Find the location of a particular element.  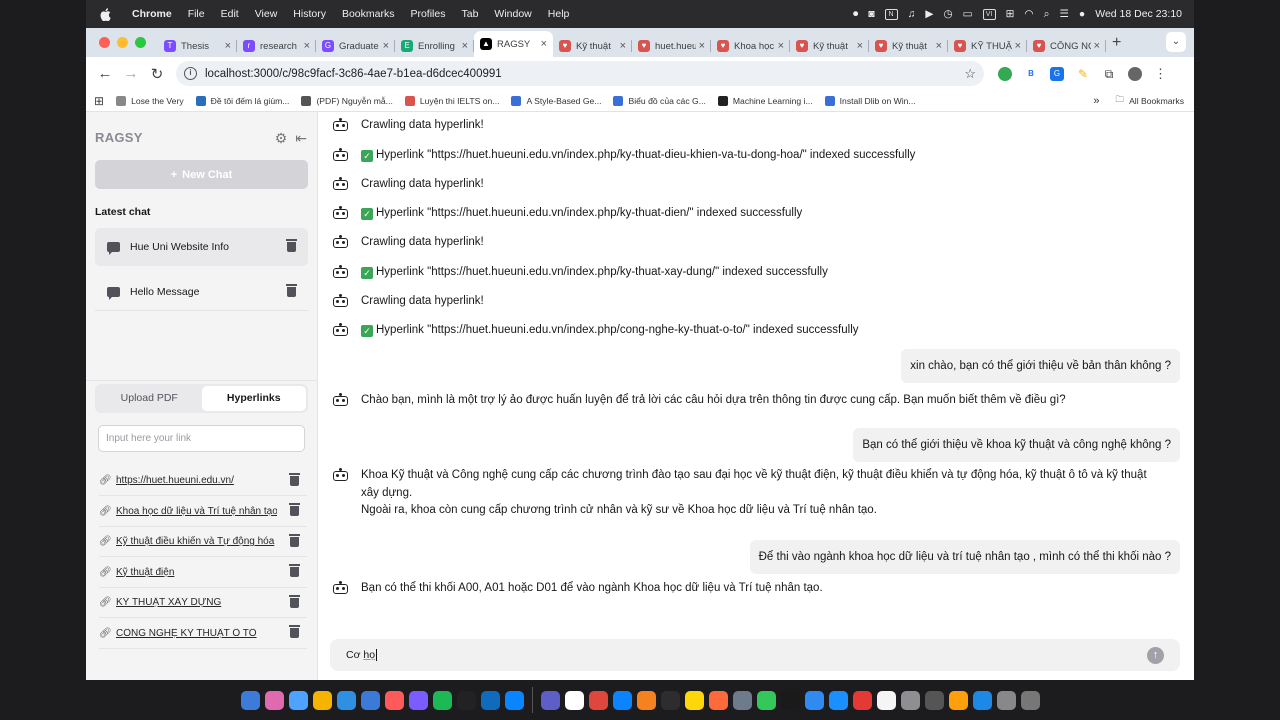

chrome-menu-icon: ⋮ is located at coordinates (1160, 74).